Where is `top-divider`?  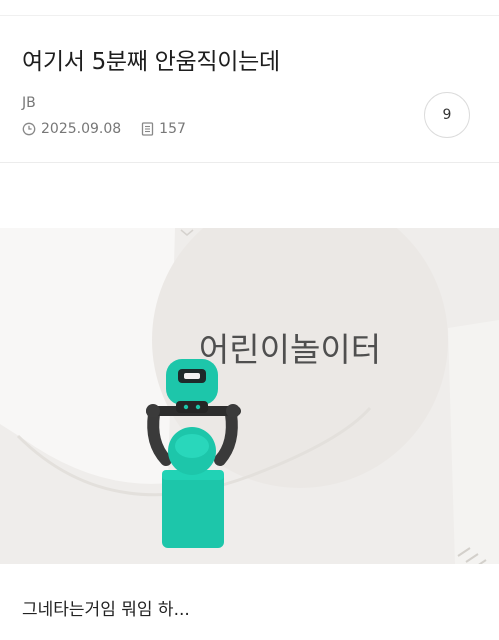 top-divider is located at coordinates (249, 15).